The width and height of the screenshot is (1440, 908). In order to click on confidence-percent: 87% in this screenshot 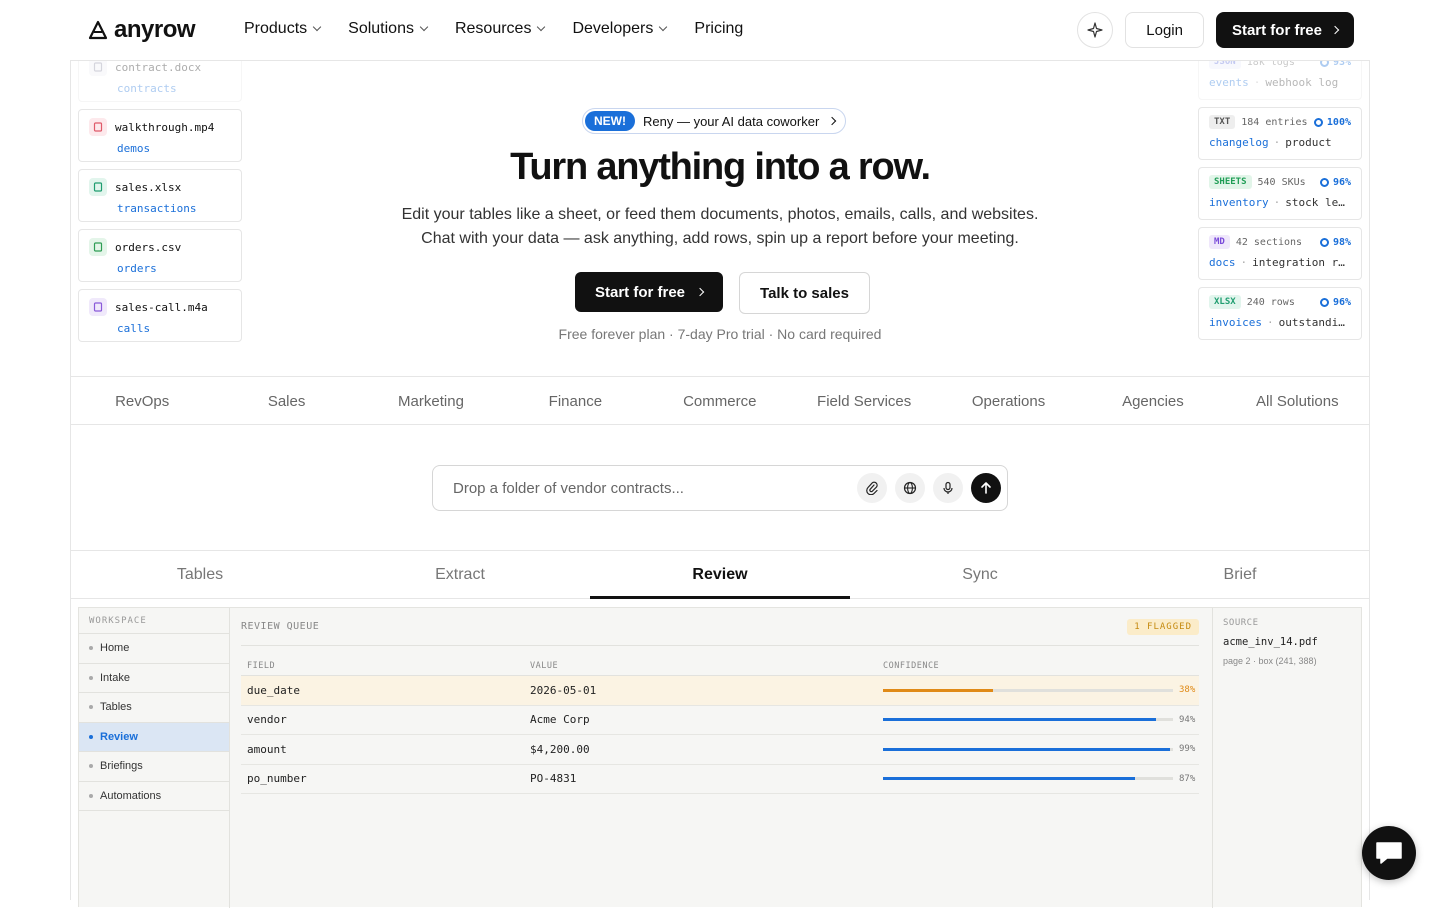, I will do `click(1187, 778)`.